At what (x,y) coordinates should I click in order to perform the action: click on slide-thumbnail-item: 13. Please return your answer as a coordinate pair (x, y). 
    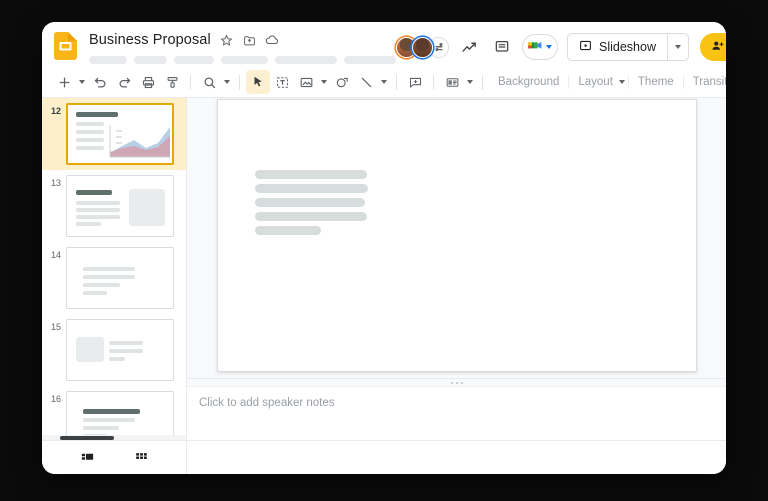
    Looking at the image, I should click on (114, 206).